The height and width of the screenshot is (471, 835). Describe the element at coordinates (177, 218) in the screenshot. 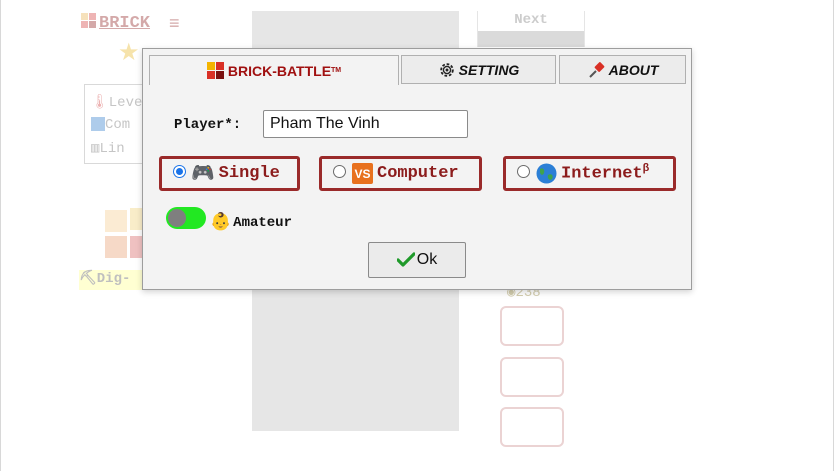

I see `toggle-knob` at that location.